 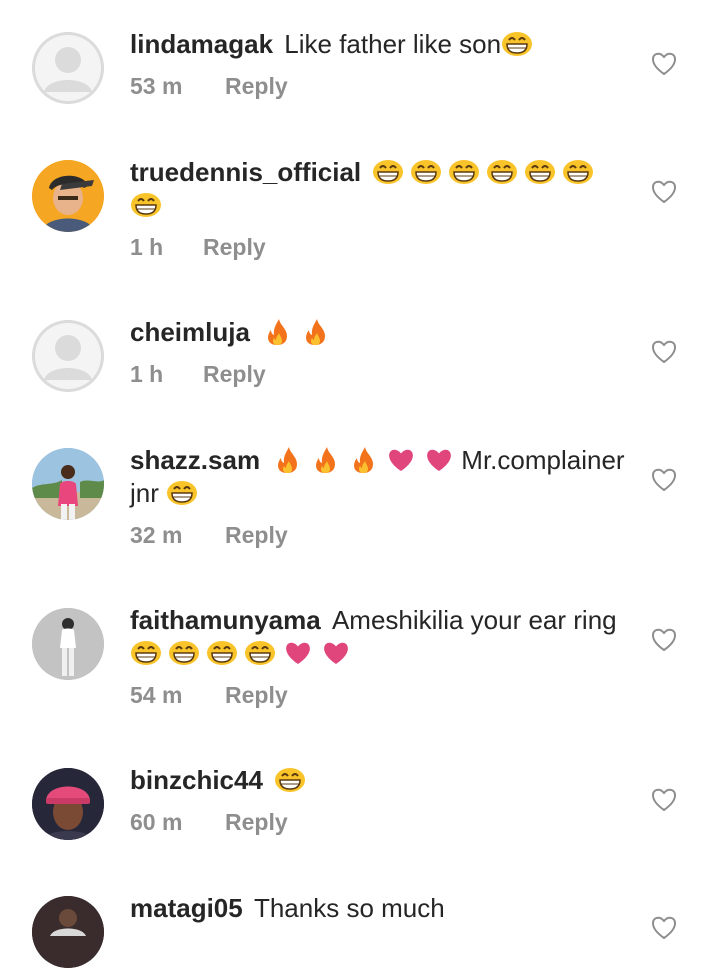 What do you see at coordinates (380, 86) in the screenshot?
I see `comment-meta: 53 m Reply` at bounding box center [380, 86].